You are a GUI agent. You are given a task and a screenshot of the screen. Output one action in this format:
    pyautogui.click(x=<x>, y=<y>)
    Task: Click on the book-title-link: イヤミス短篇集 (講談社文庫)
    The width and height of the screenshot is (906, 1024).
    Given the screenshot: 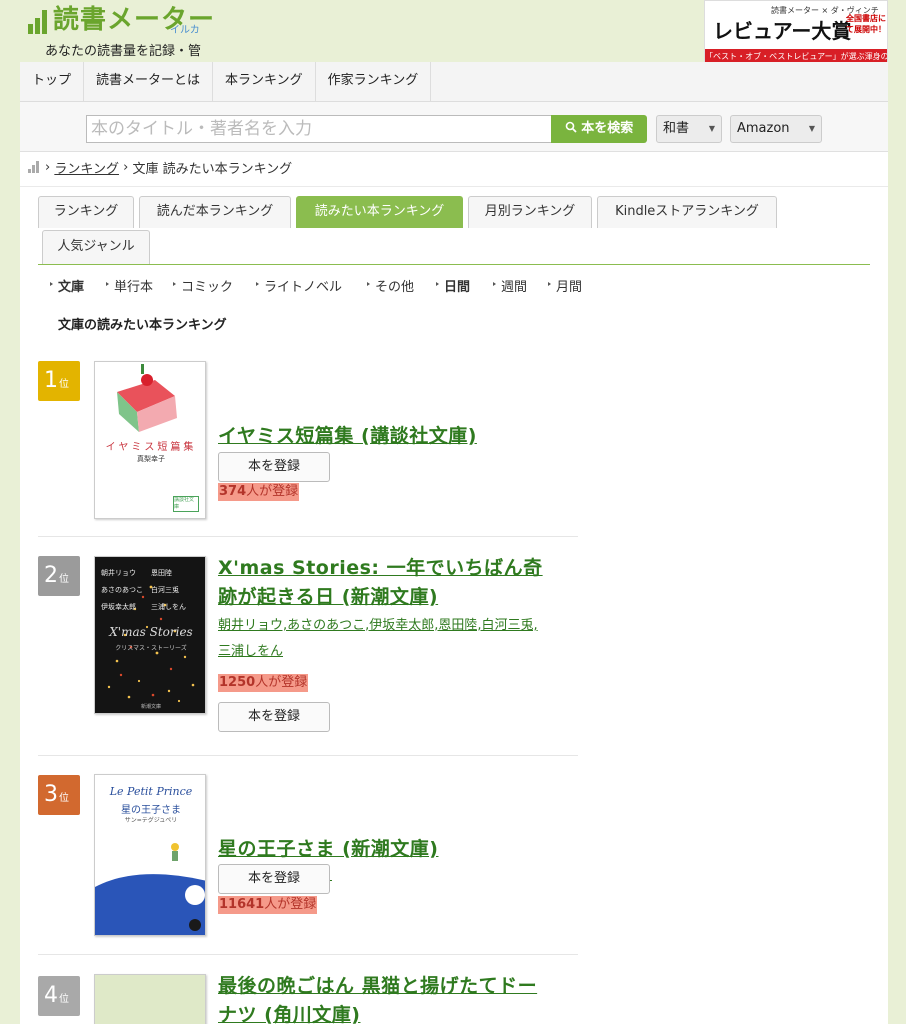 What is the action you would take?
    pyautogui.click(x=383, y=436)
    